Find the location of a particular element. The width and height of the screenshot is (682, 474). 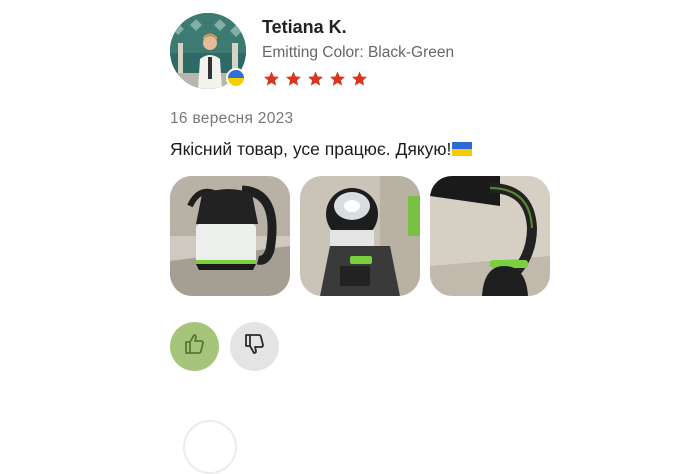

next-review-avatar is located at coordinates (210, 447).